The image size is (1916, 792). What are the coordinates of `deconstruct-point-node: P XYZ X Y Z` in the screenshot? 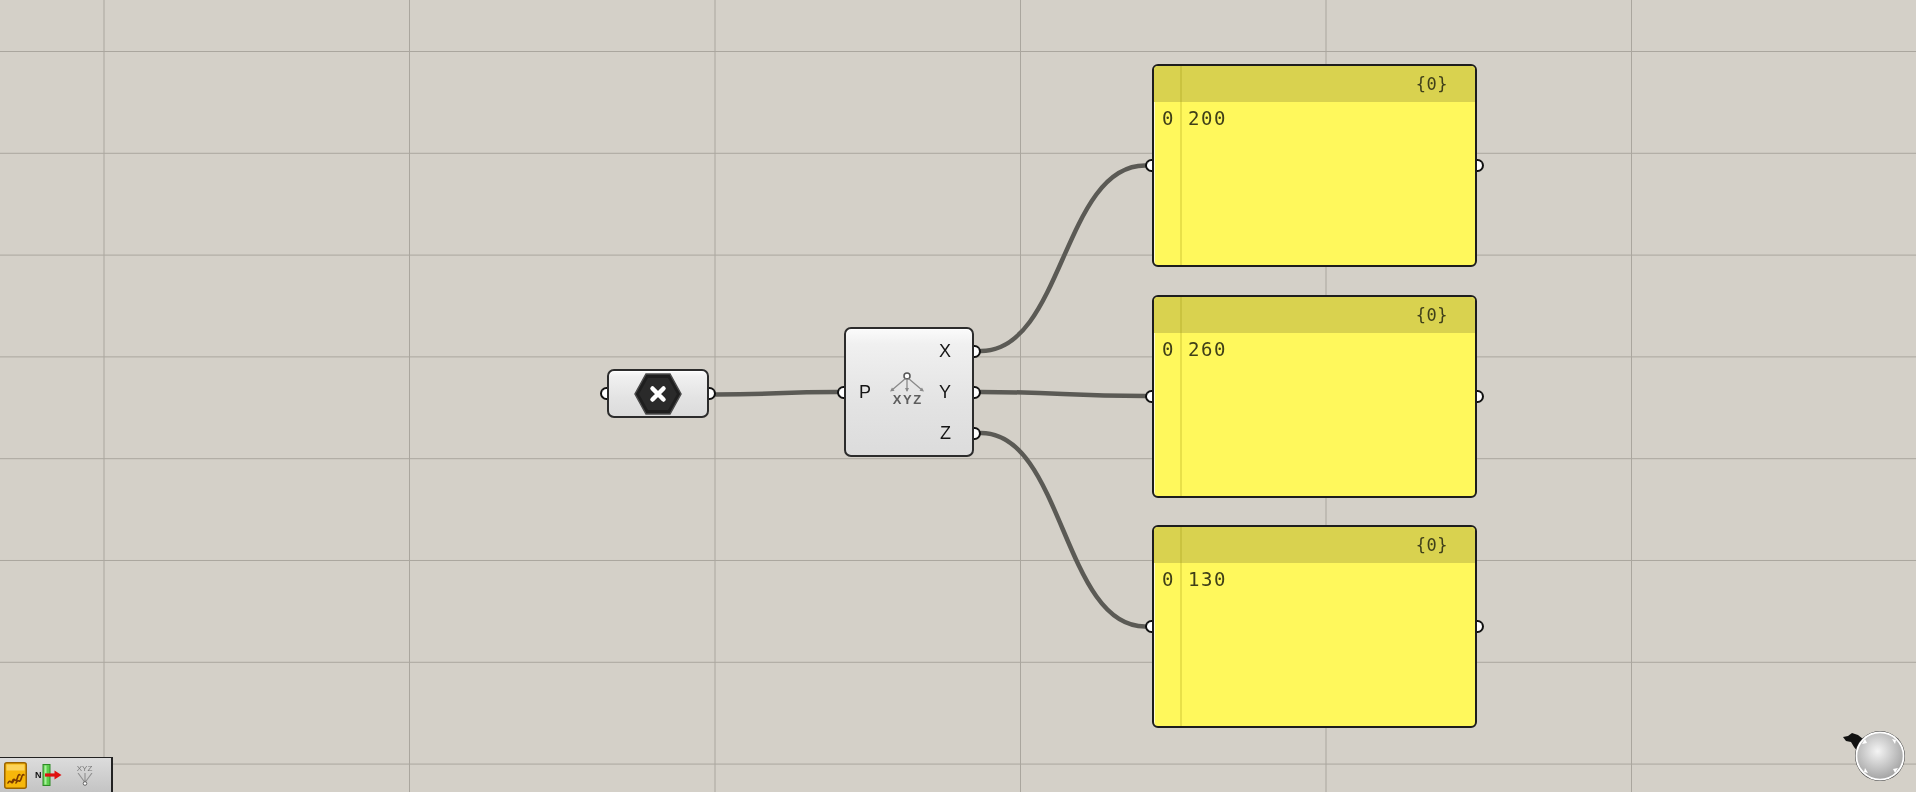 It's located at (909, 392).